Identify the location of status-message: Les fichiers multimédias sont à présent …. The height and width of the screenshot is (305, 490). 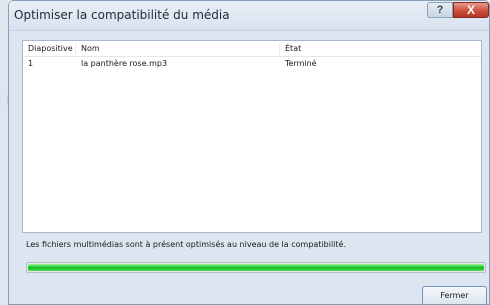
(186, 244).